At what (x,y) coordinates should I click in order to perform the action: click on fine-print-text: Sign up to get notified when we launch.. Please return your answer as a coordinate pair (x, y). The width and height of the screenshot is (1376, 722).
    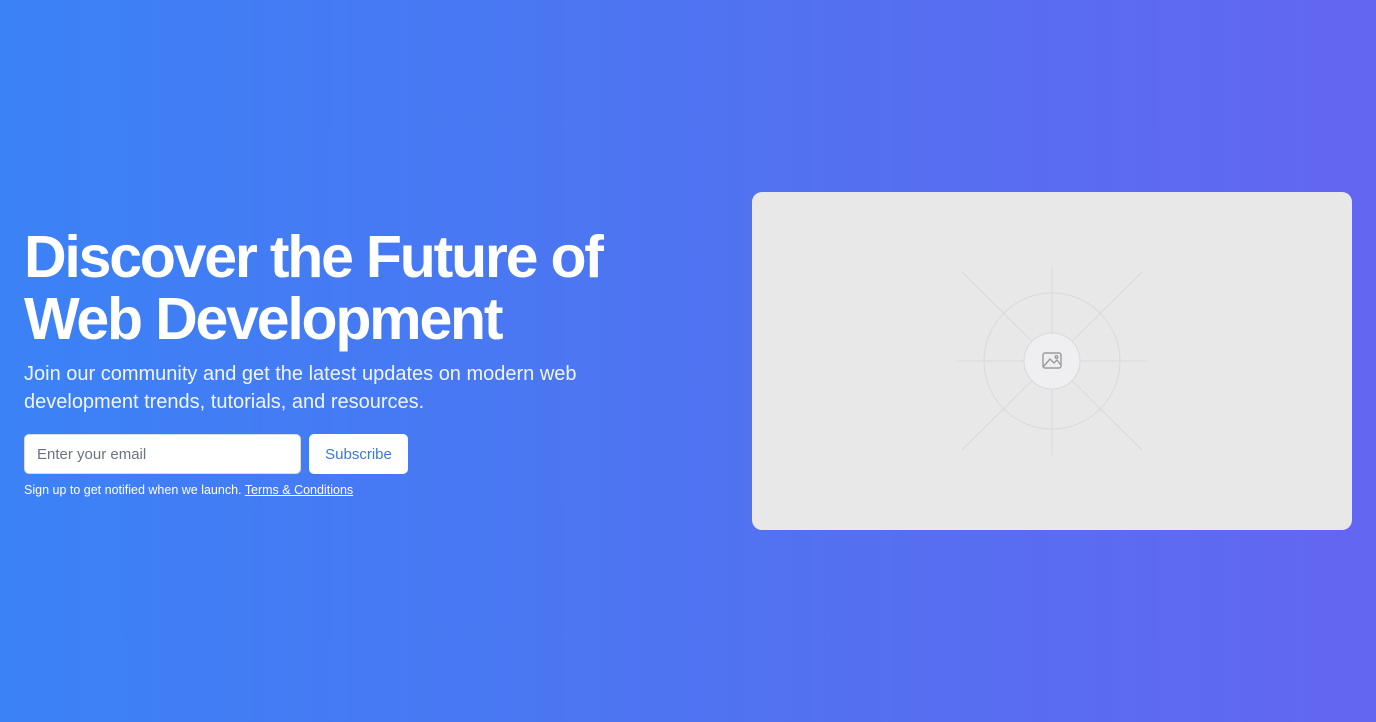
    Looking at the image, I should click on (133, 490).